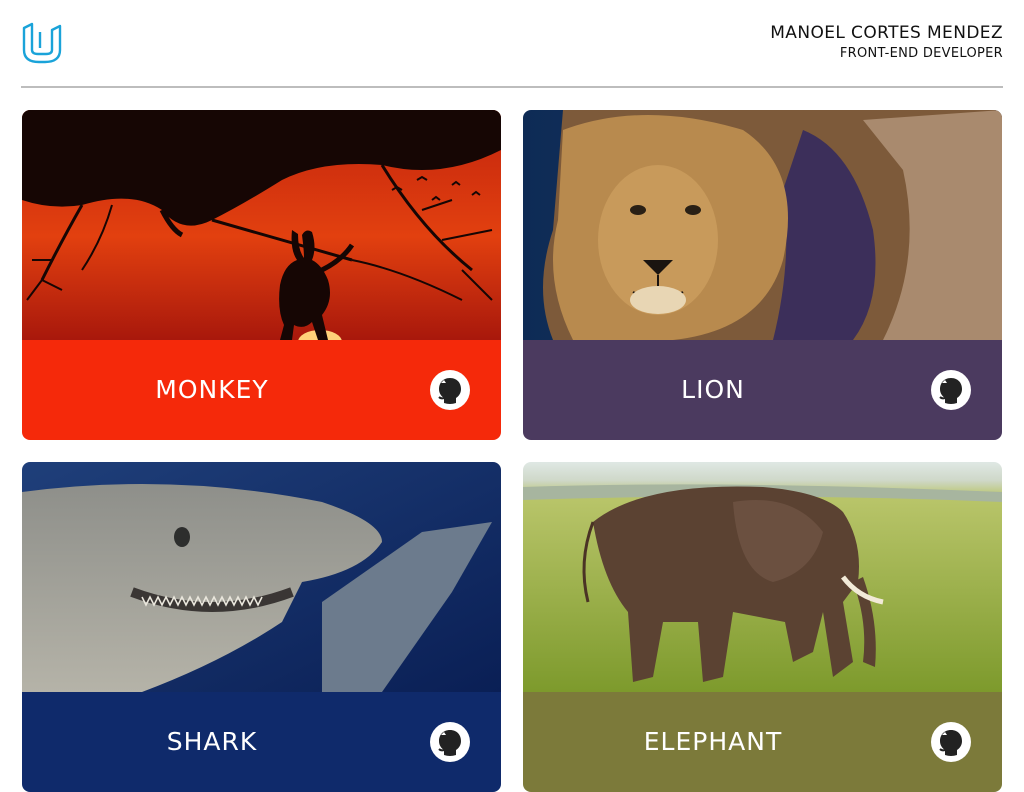 Image resolution: width=1024 pixels, height=792 pixels. I want to click on author-name: MANOEL CORTES MENDEZ, so click(886, 33).